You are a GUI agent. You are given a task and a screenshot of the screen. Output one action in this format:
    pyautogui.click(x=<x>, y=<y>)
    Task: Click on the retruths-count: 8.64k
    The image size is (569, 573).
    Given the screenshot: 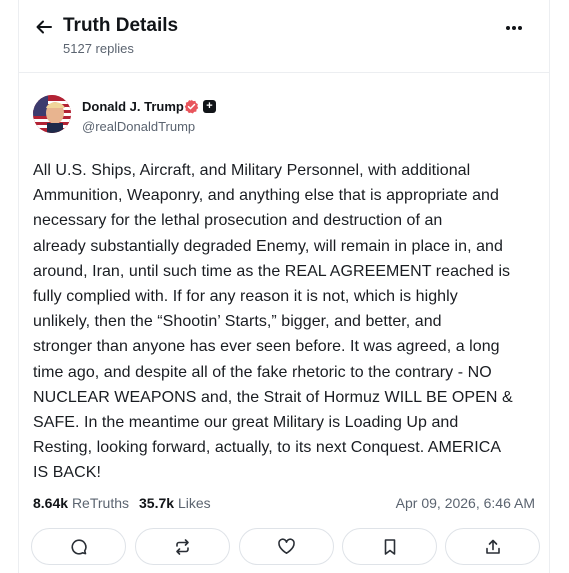 What is the action you would take?
    pyautogui.click(x=51, y=503)
    